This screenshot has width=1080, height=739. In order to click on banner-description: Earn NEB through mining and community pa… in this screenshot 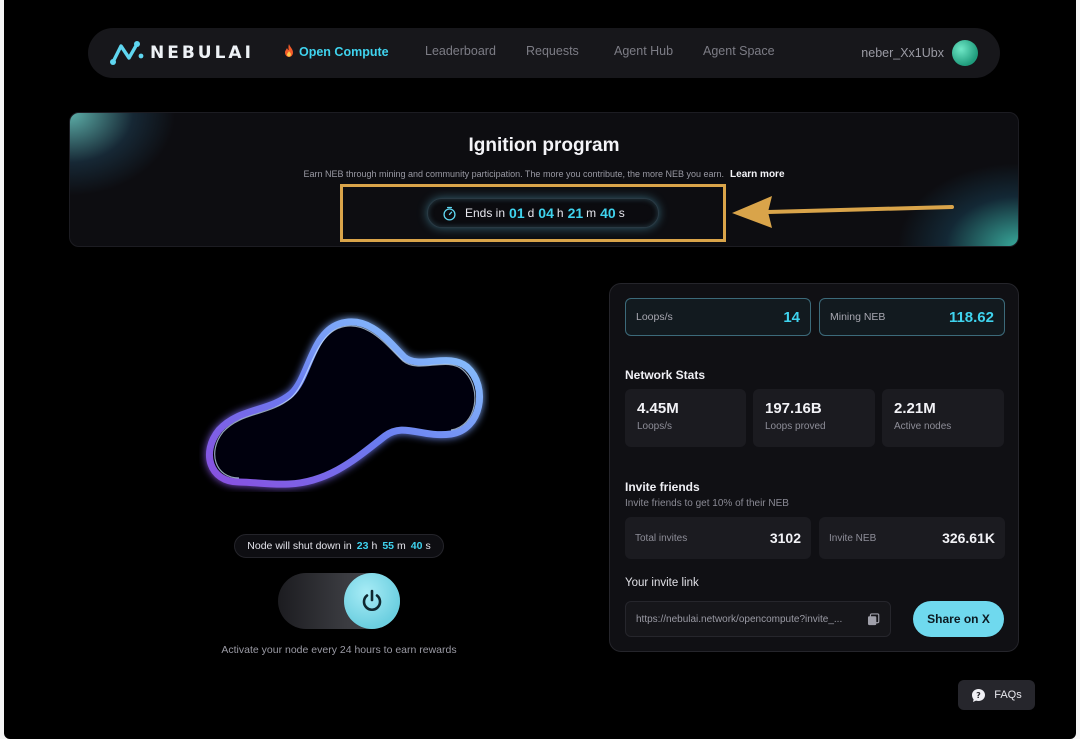, I will do `click(544, 174)`.